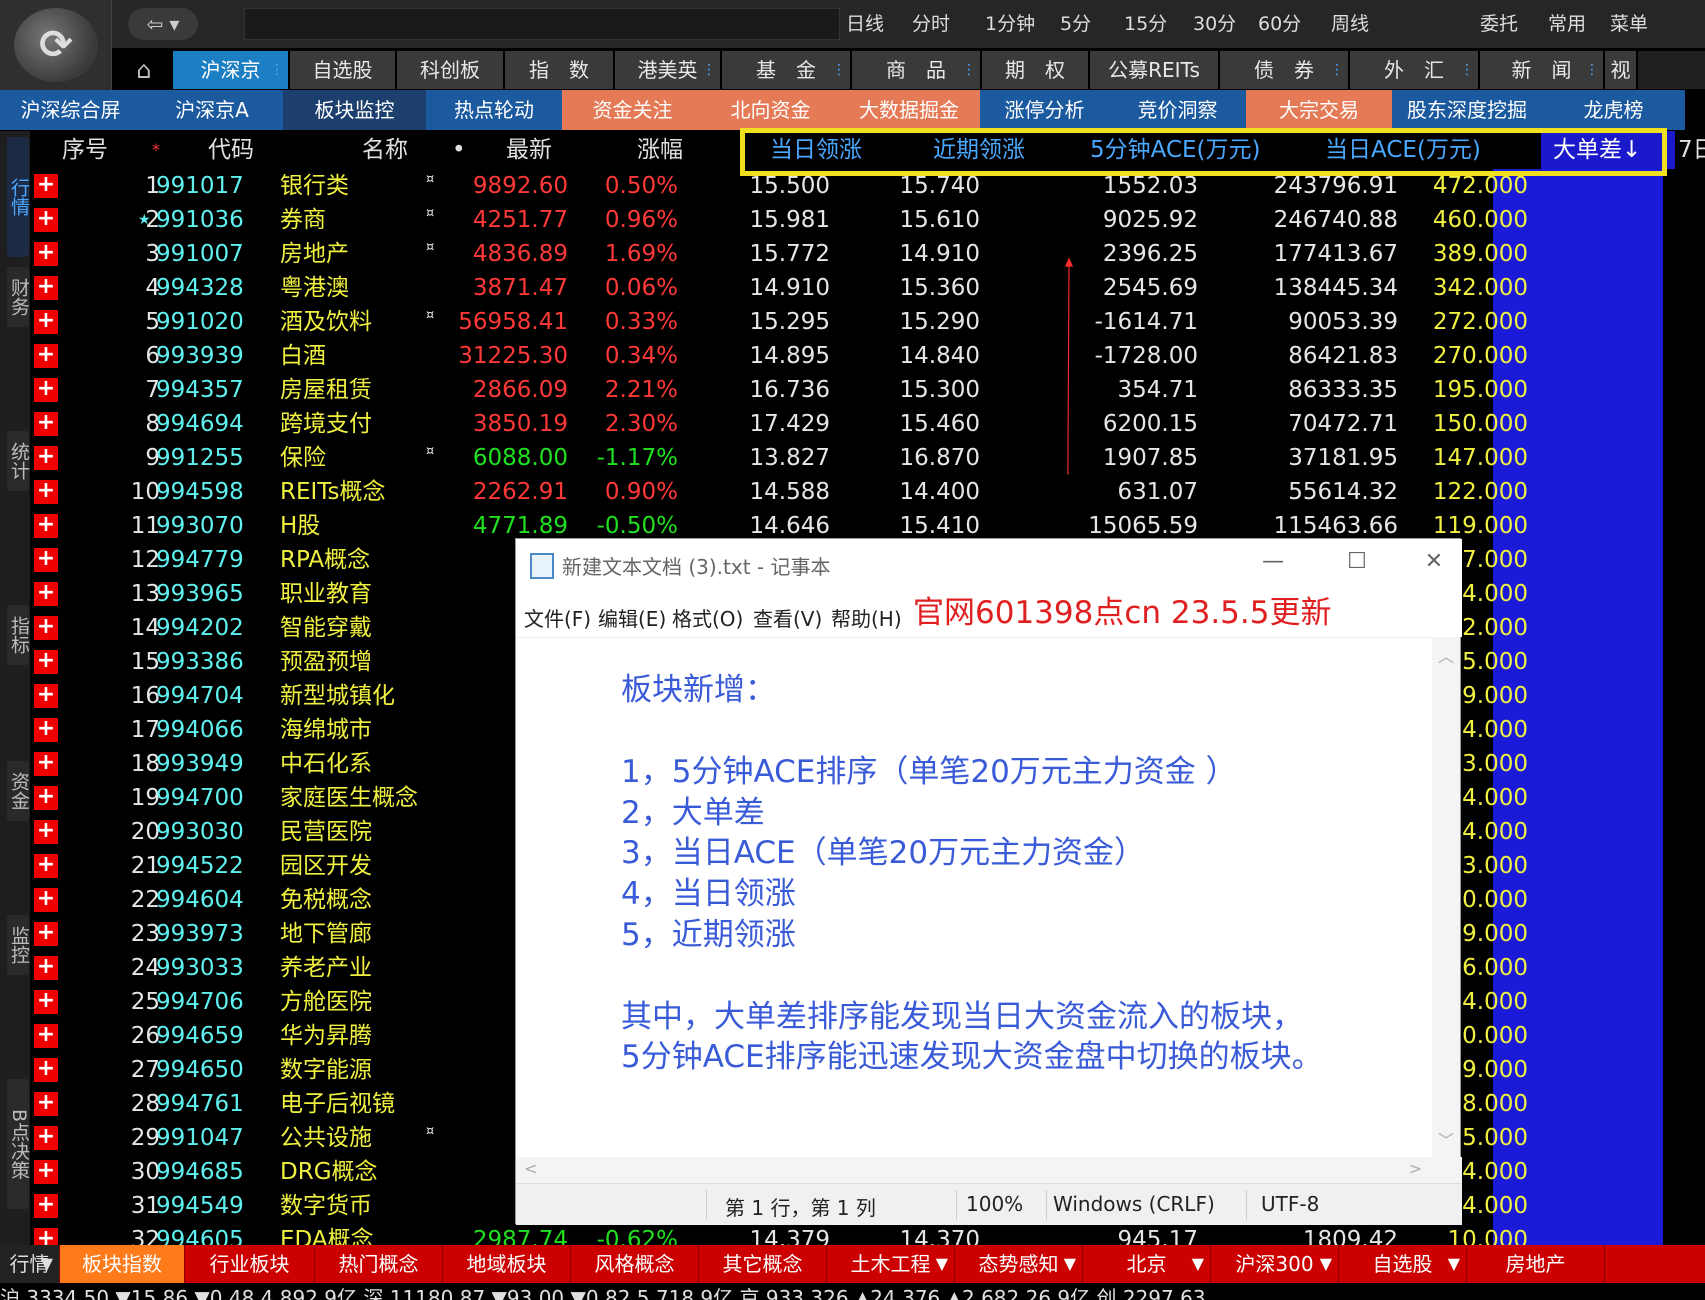 Image resolution: width=1705 pixels, height=1300 pixels. I want to click on back-forward-button: ⇦ ▾, so click(163, 24).